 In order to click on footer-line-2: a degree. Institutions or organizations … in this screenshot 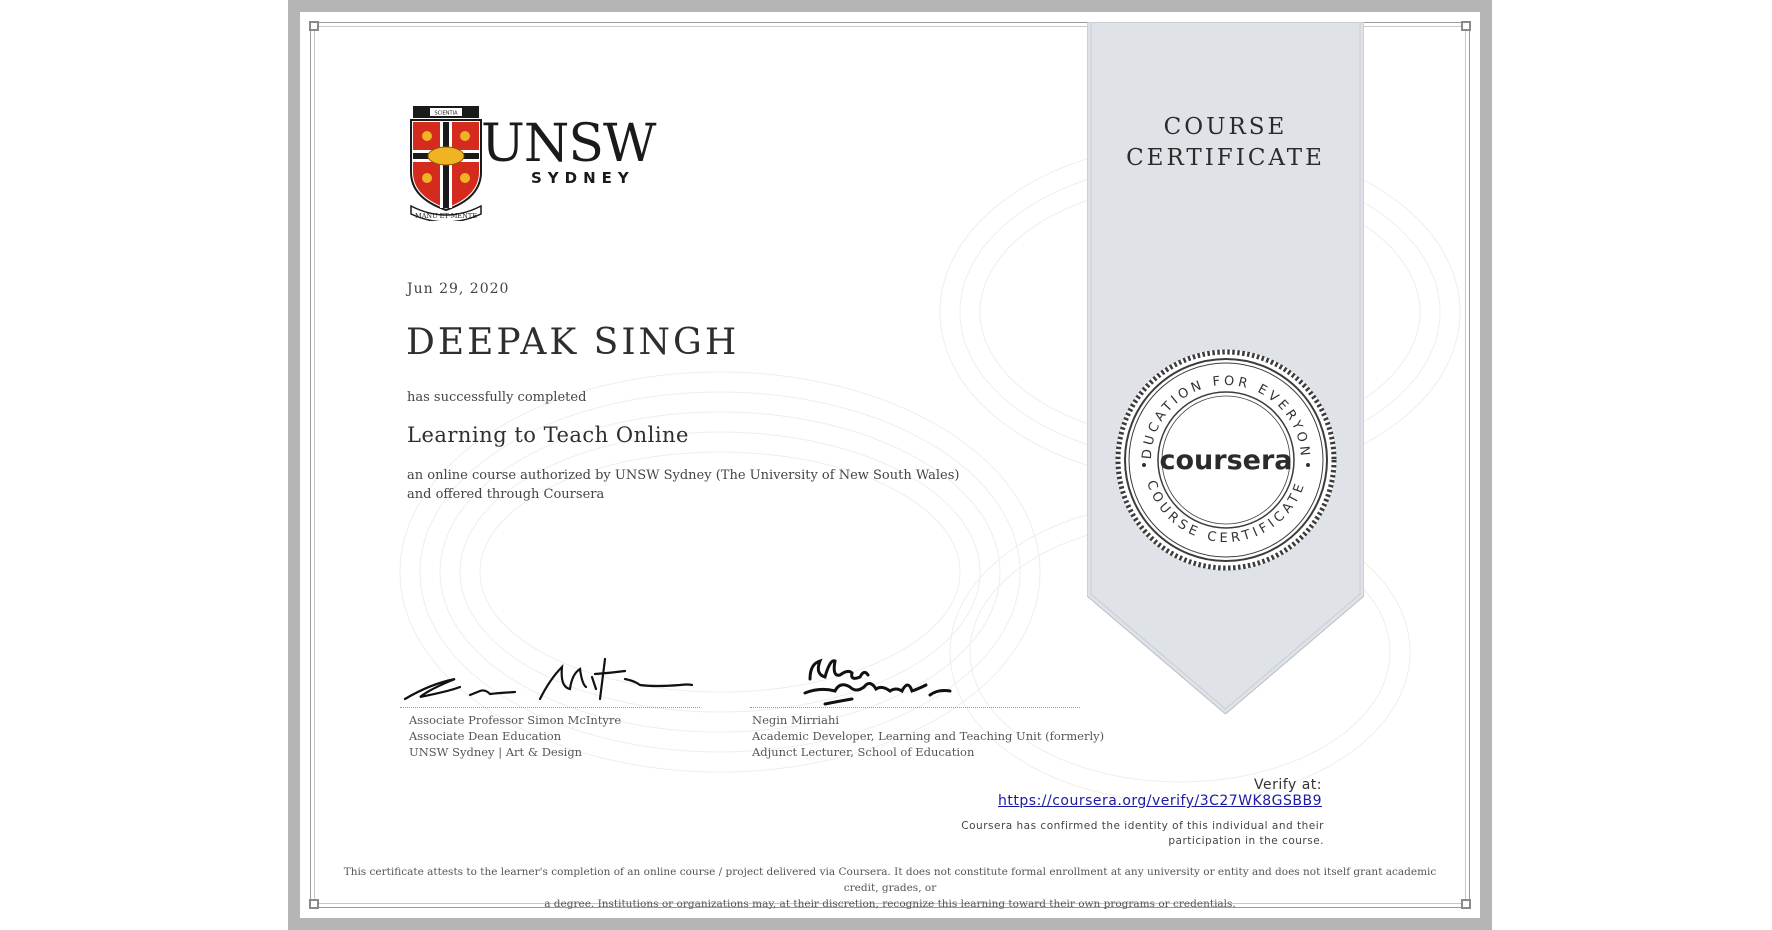, I will do `click(890, 904)`.